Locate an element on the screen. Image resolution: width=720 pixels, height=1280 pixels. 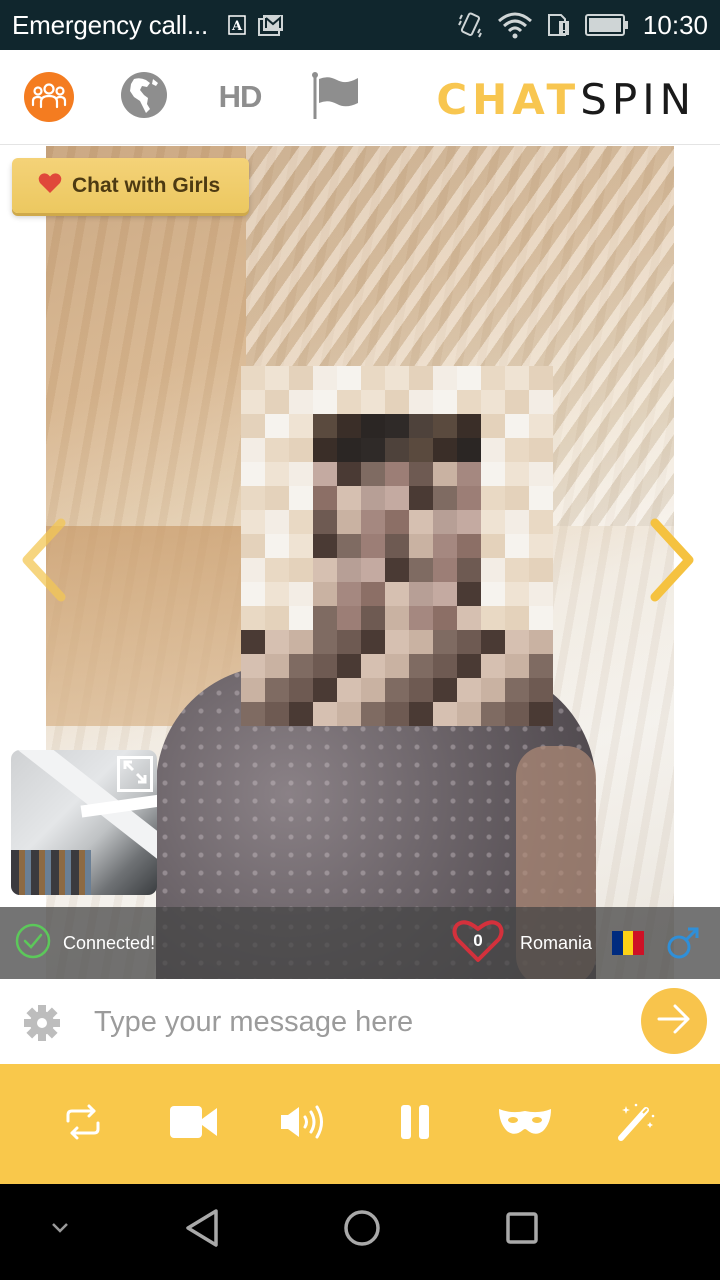
gear-icon is located at coordinates (42, 1023).